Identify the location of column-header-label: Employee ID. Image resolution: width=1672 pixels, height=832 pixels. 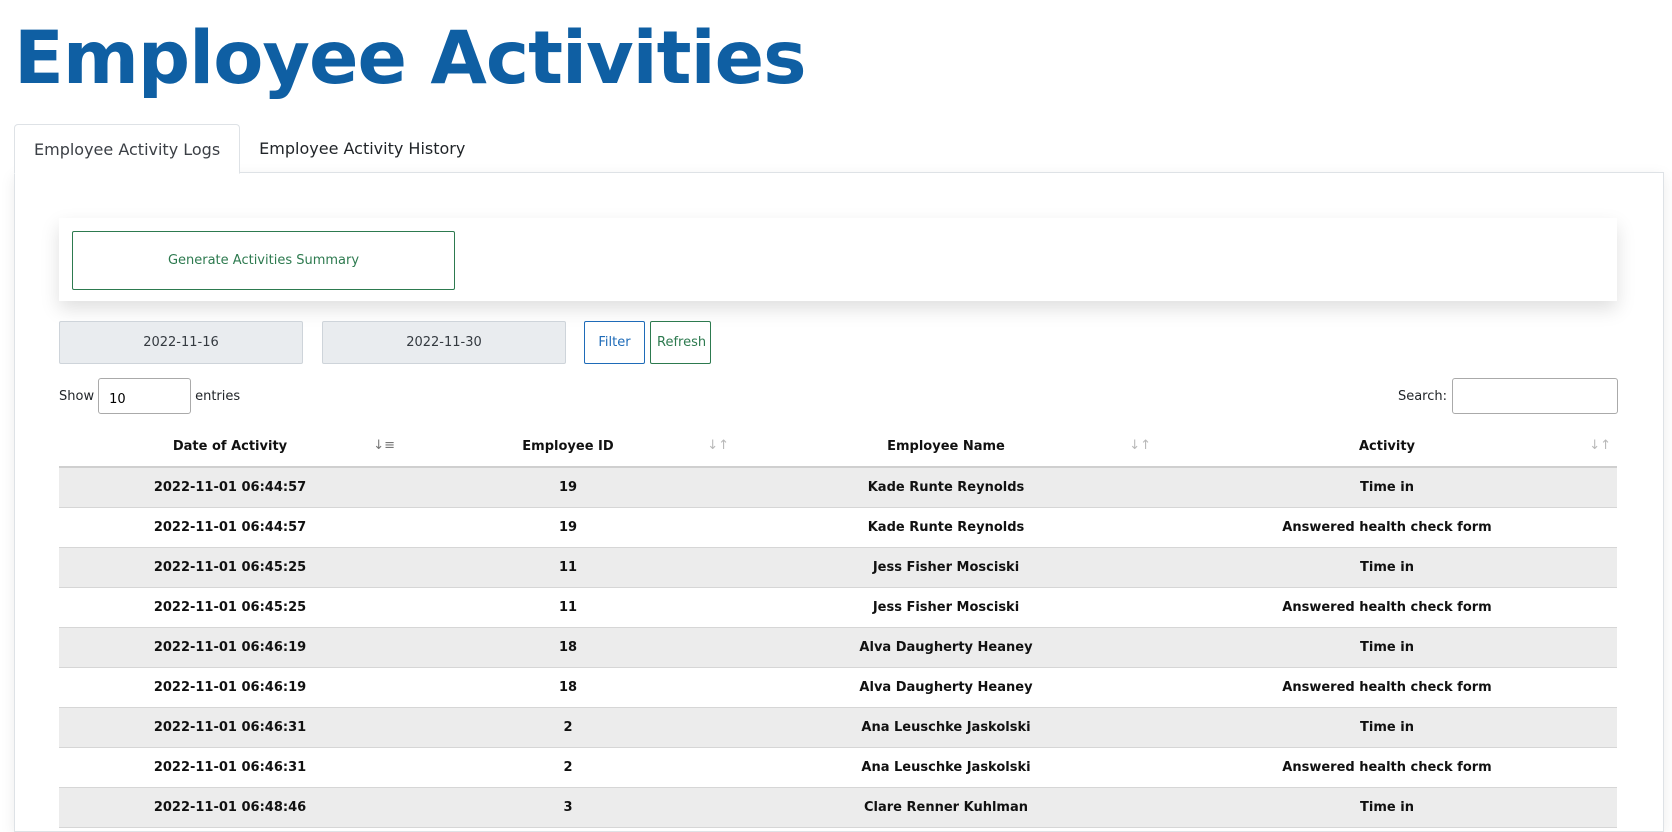
(568, 446).